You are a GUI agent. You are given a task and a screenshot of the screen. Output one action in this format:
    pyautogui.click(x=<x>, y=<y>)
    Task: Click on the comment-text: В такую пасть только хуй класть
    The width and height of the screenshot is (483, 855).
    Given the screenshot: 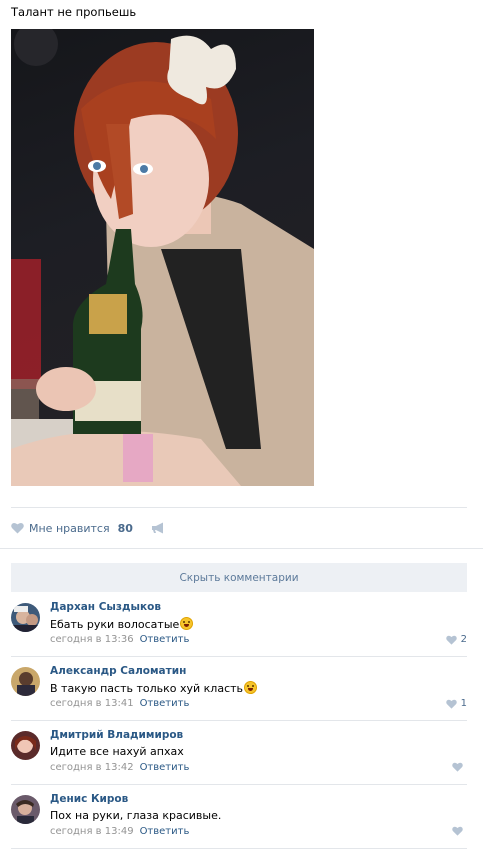 What is the action you would take?
    pyautogui.click(x=154, y=688)
    